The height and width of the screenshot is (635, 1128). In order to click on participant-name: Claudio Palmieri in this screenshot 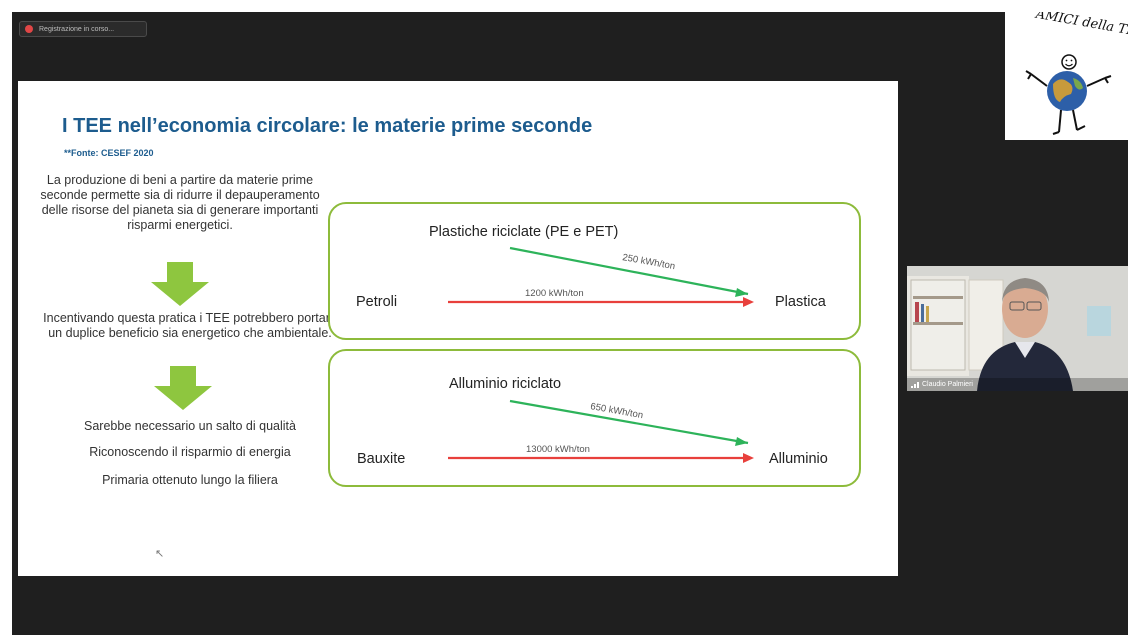, I will do `click(942, 384)`.